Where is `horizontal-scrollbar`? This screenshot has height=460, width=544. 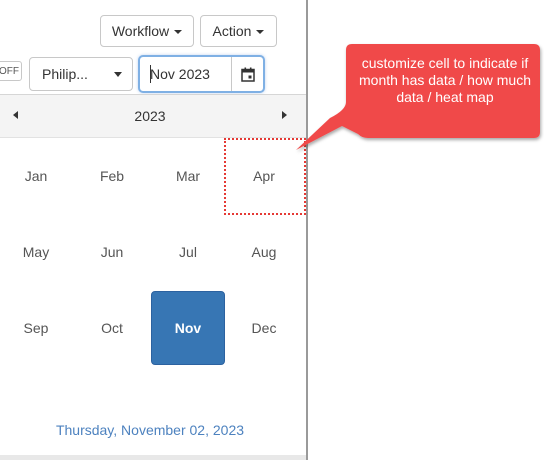 horizontal-scrollbar is located at coordinates (153, 457).